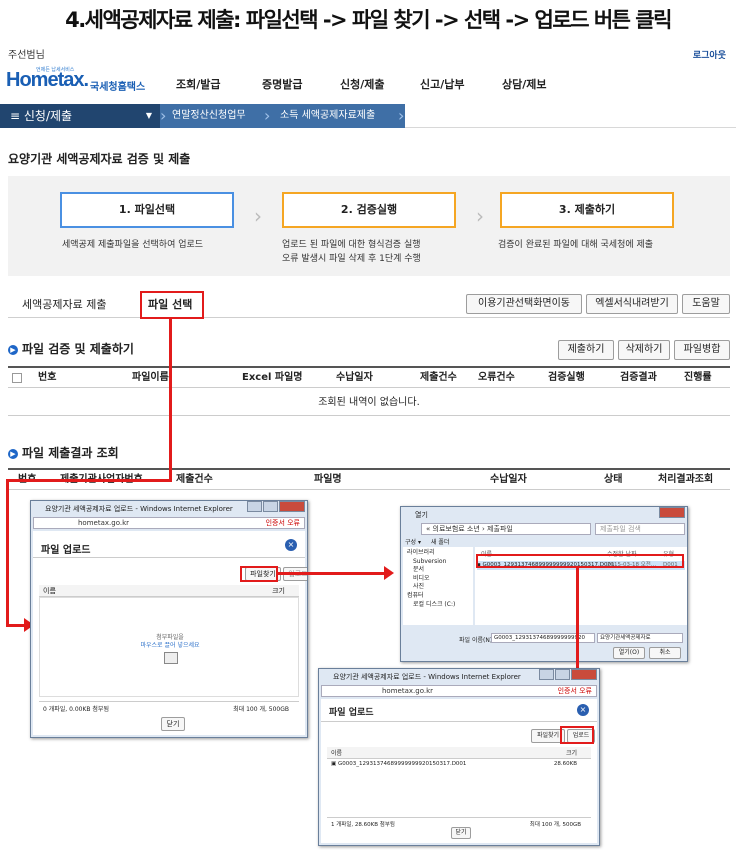 The height and width of the screenshot is (850, 736). I want to click on nav-certificate: 증명발급, so click(282, 84).